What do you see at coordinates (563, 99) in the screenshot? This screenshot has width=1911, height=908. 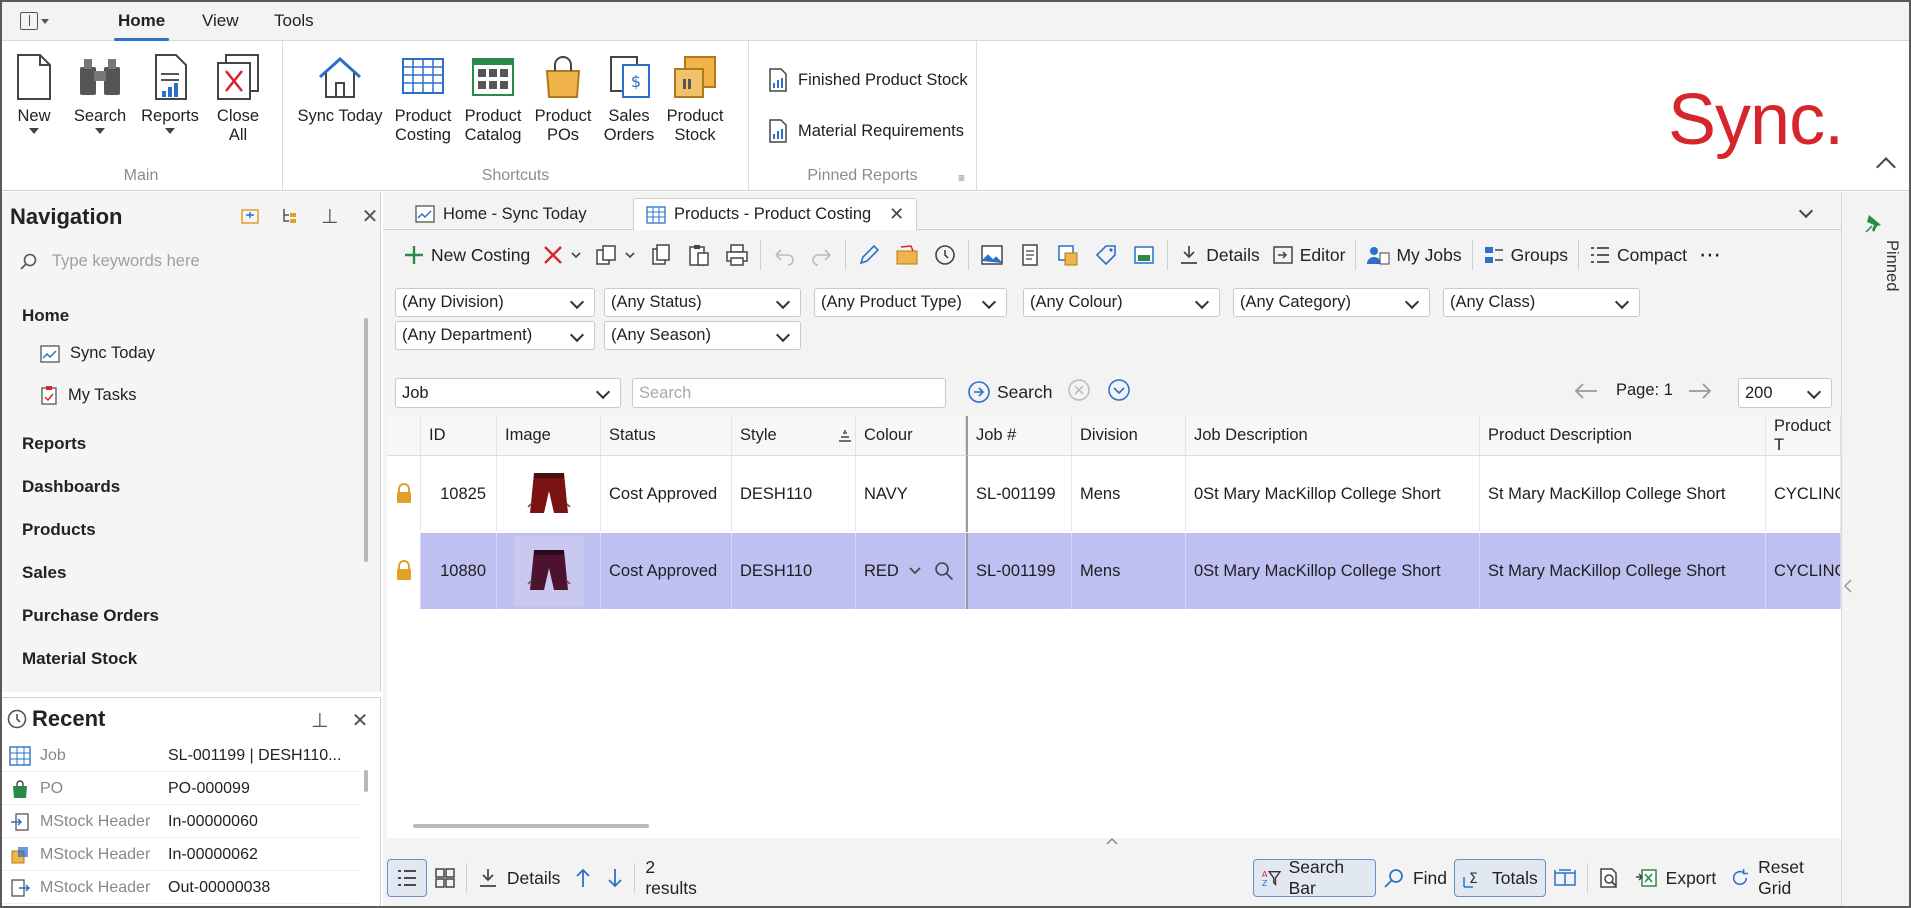 I see `product-pos-button: Product POs` at bounding box center [563, 99].